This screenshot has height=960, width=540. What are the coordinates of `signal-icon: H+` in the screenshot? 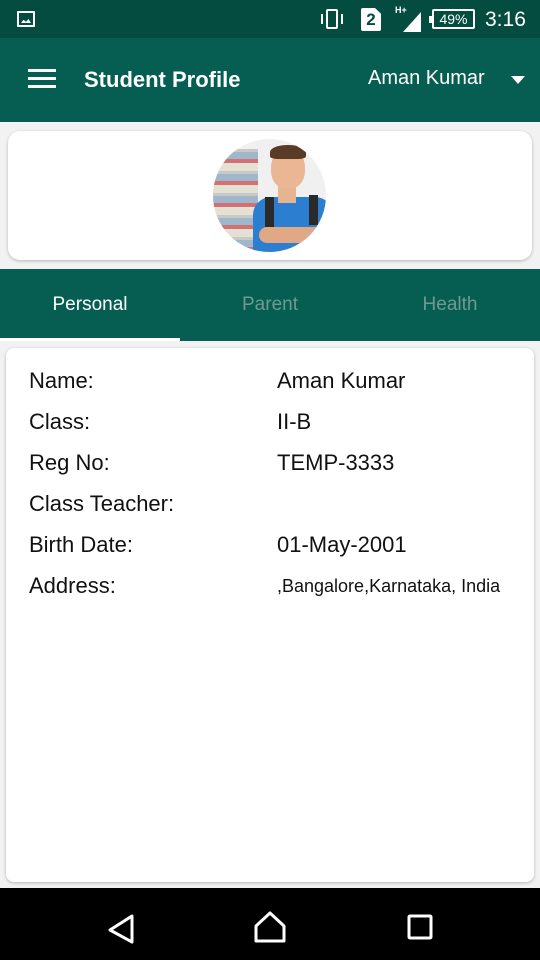 It's located at (408, 18).